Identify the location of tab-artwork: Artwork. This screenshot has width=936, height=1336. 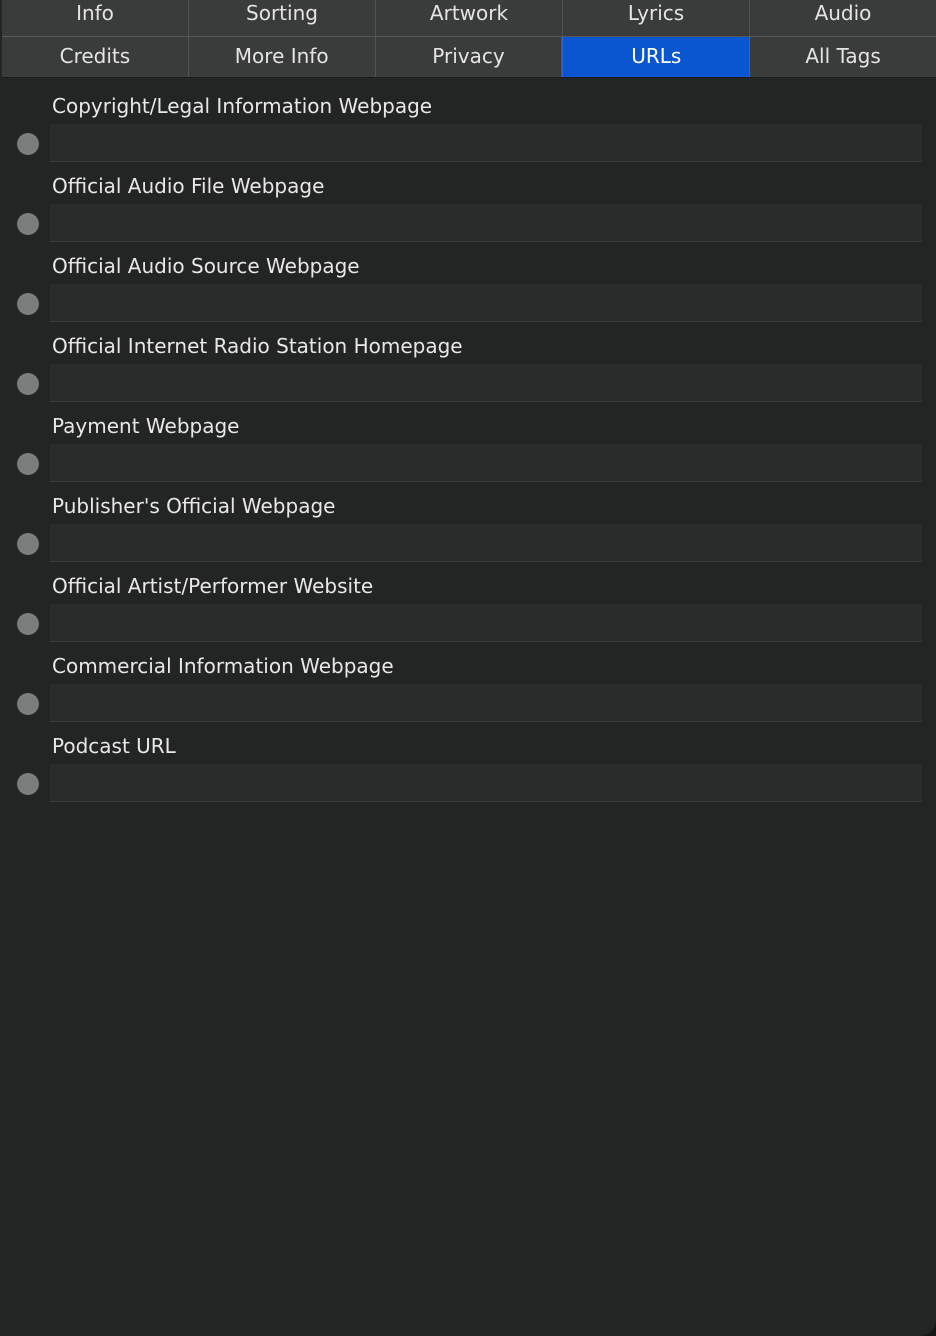
(469, 18).